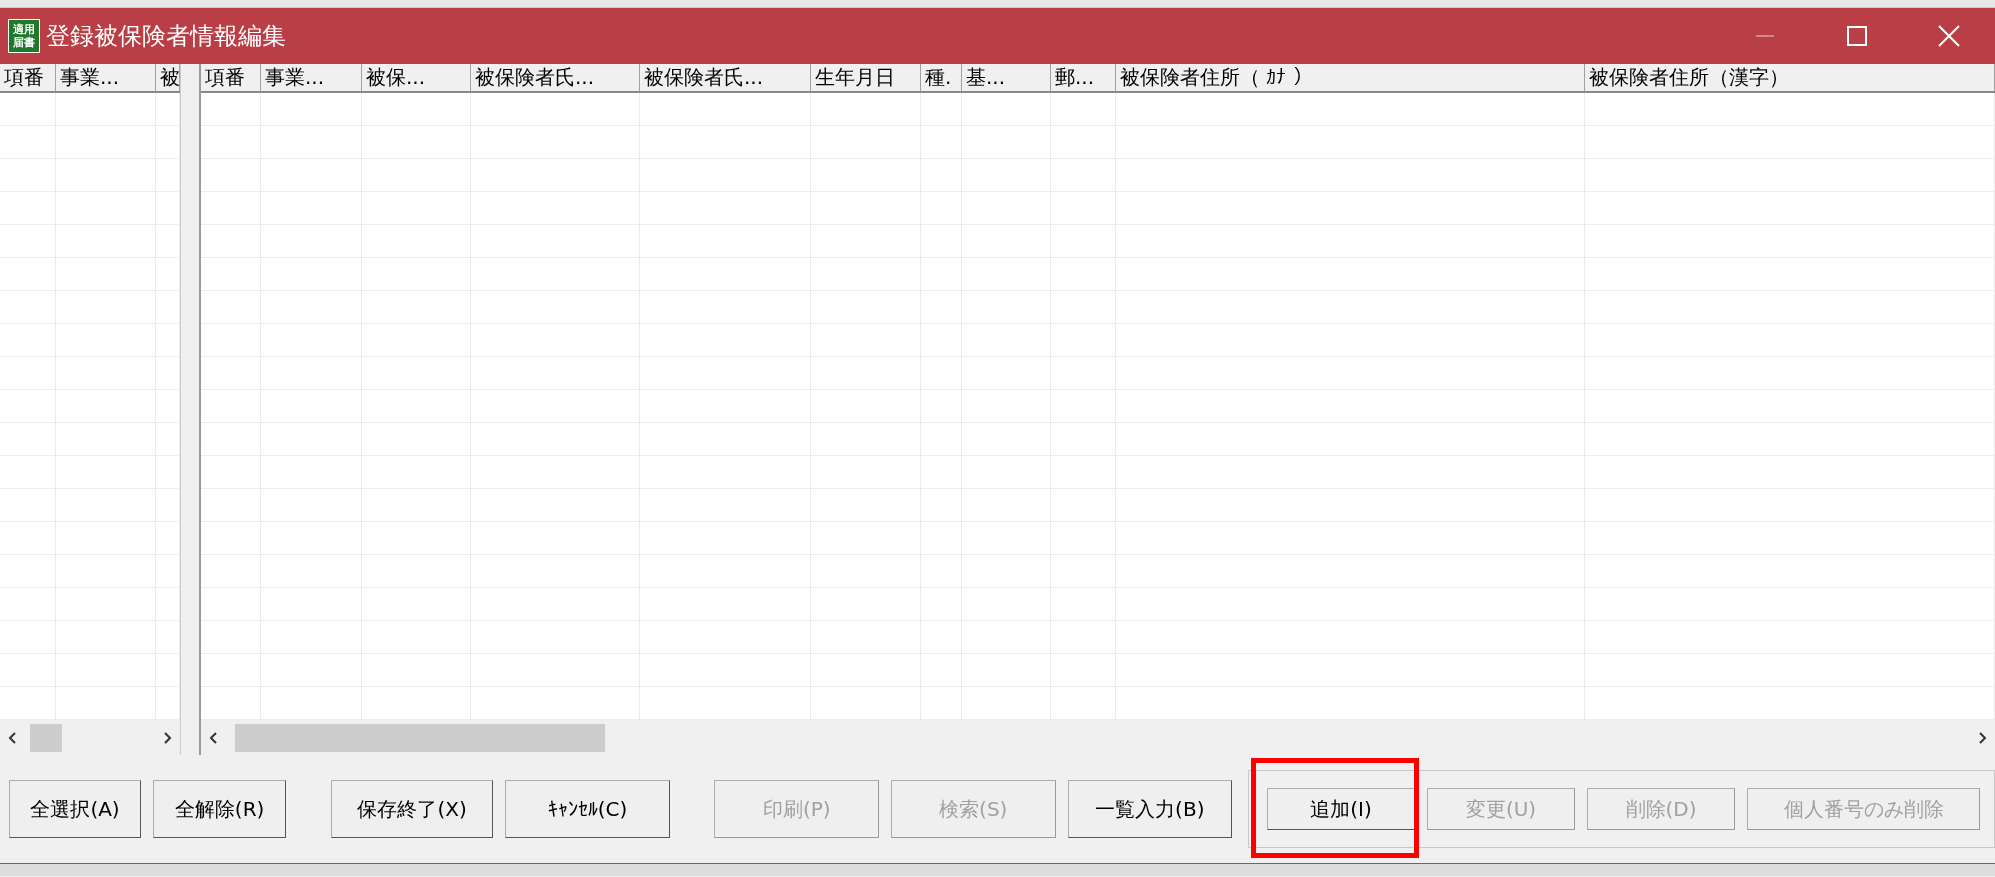 The image size is (1995, 877). What do you see at coordinates (24, 36) in the screenshot?
I see `app-icon: 適用 届書` at bounding box center [24, 36].